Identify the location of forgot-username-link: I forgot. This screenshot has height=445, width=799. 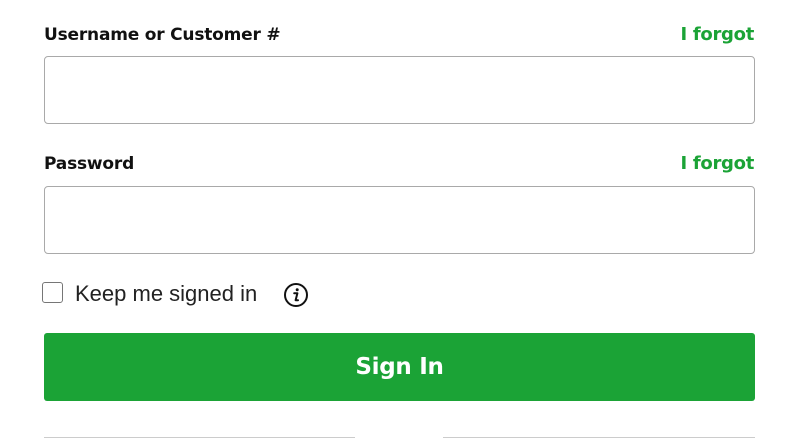
(718, 35).